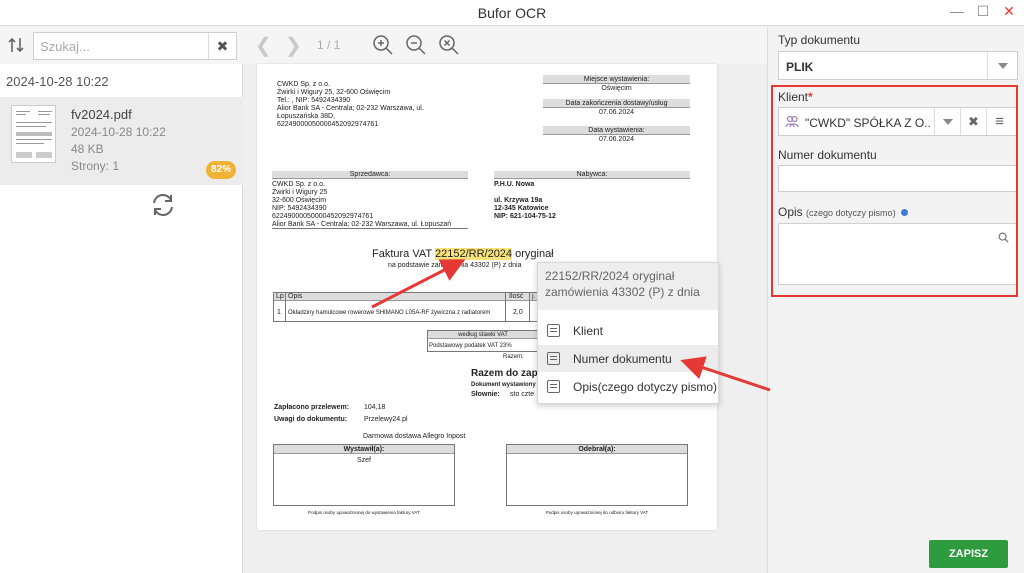  I want to click on doc-text: Tel.: , NIP: 5492434390, so click(314, 100).